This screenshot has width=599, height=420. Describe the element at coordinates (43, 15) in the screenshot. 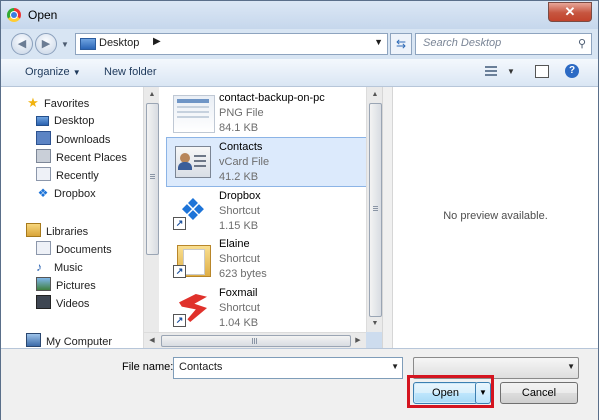

I see `window-title: Open` at that location.